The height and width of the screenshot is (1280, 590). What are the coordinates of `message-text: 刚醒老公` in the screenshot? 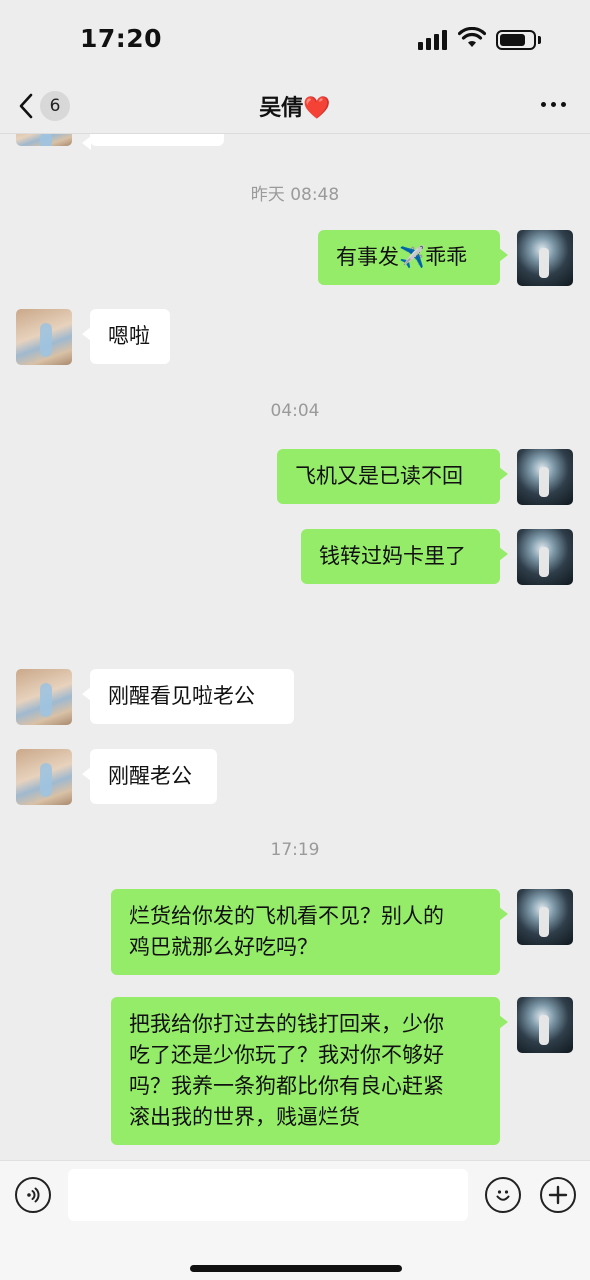 It's located at (150, 776).